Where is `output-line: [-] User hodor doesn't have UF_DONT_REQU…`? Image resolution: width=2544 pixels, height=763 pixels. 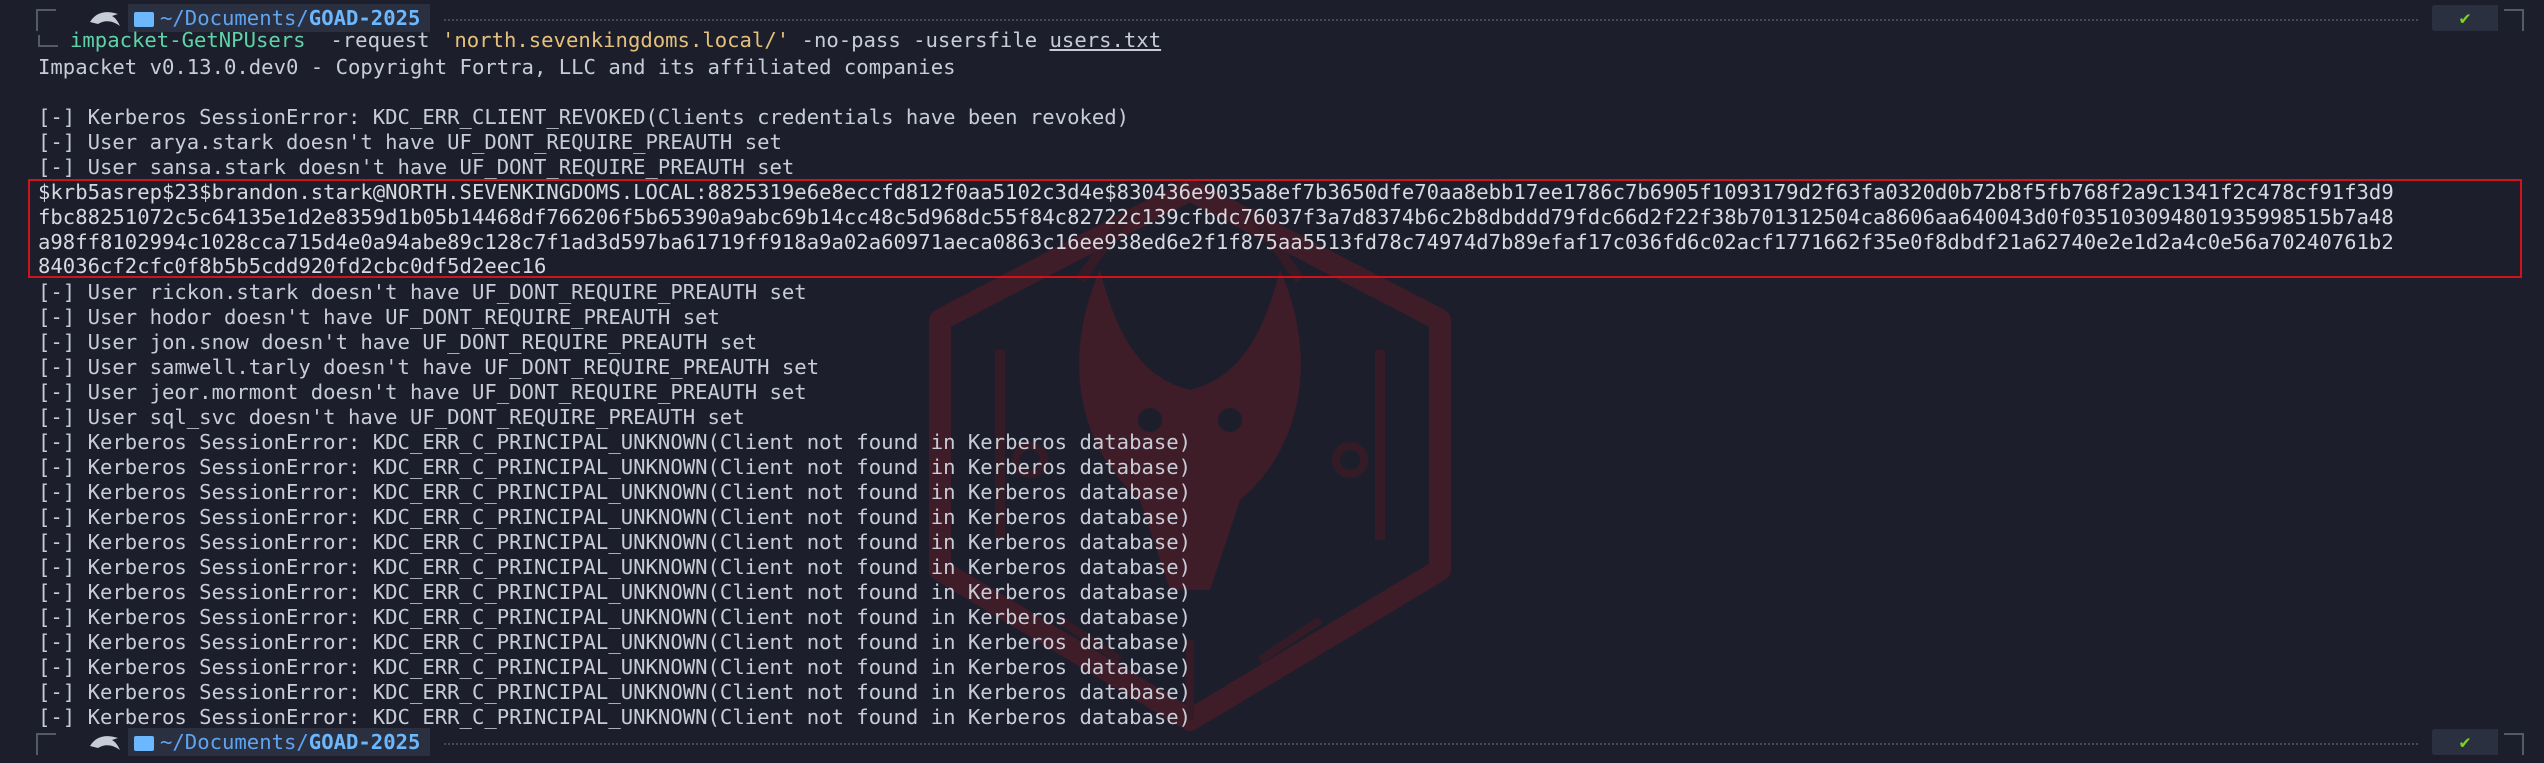 output-line: [-] User hodor doesn't have UF_DONT_REQU… is located at coordinates (379, 317).